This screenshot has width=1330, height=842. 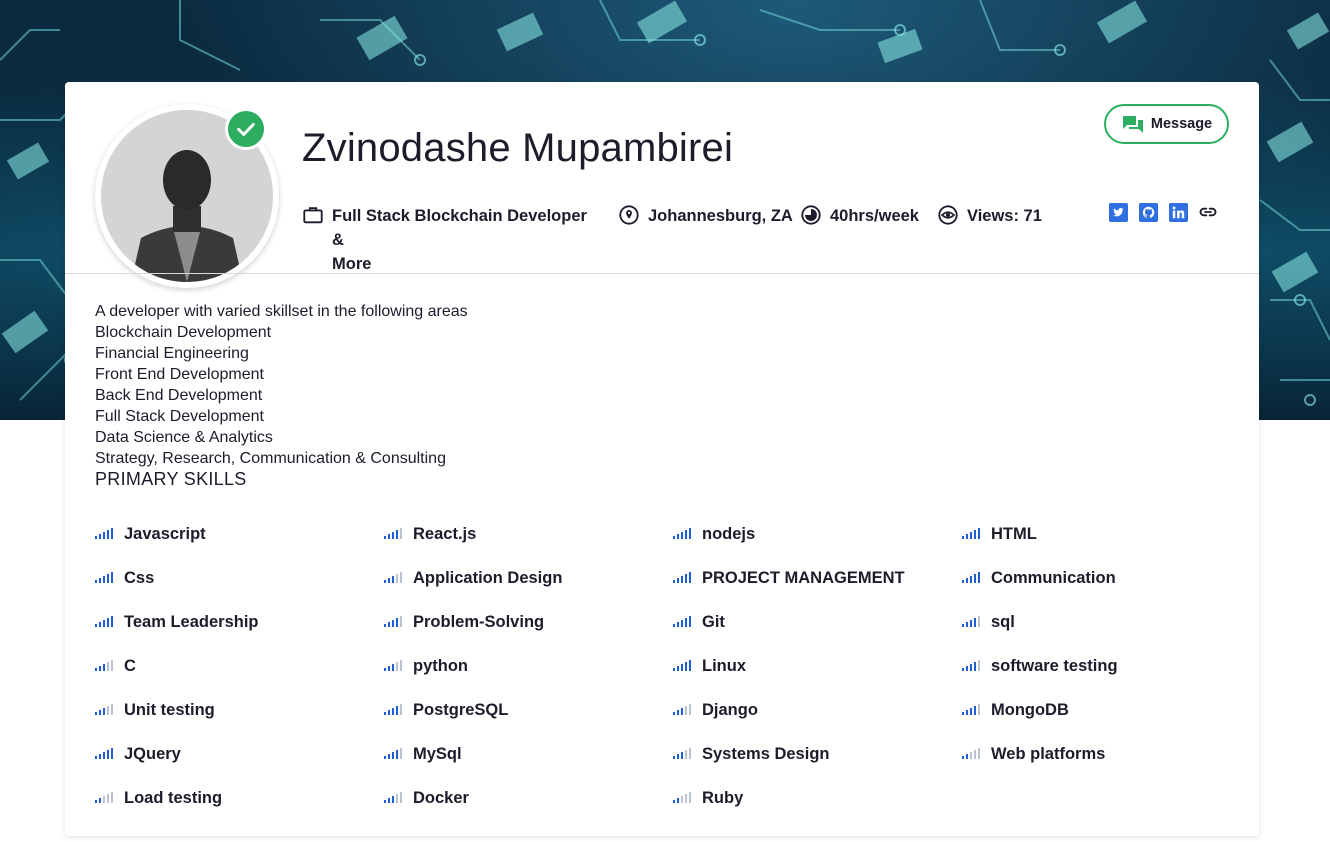 What do you see at coordinates (1133, 124) in the screenshot?
I see `chat-icon` at bounding box center [1133, 124].